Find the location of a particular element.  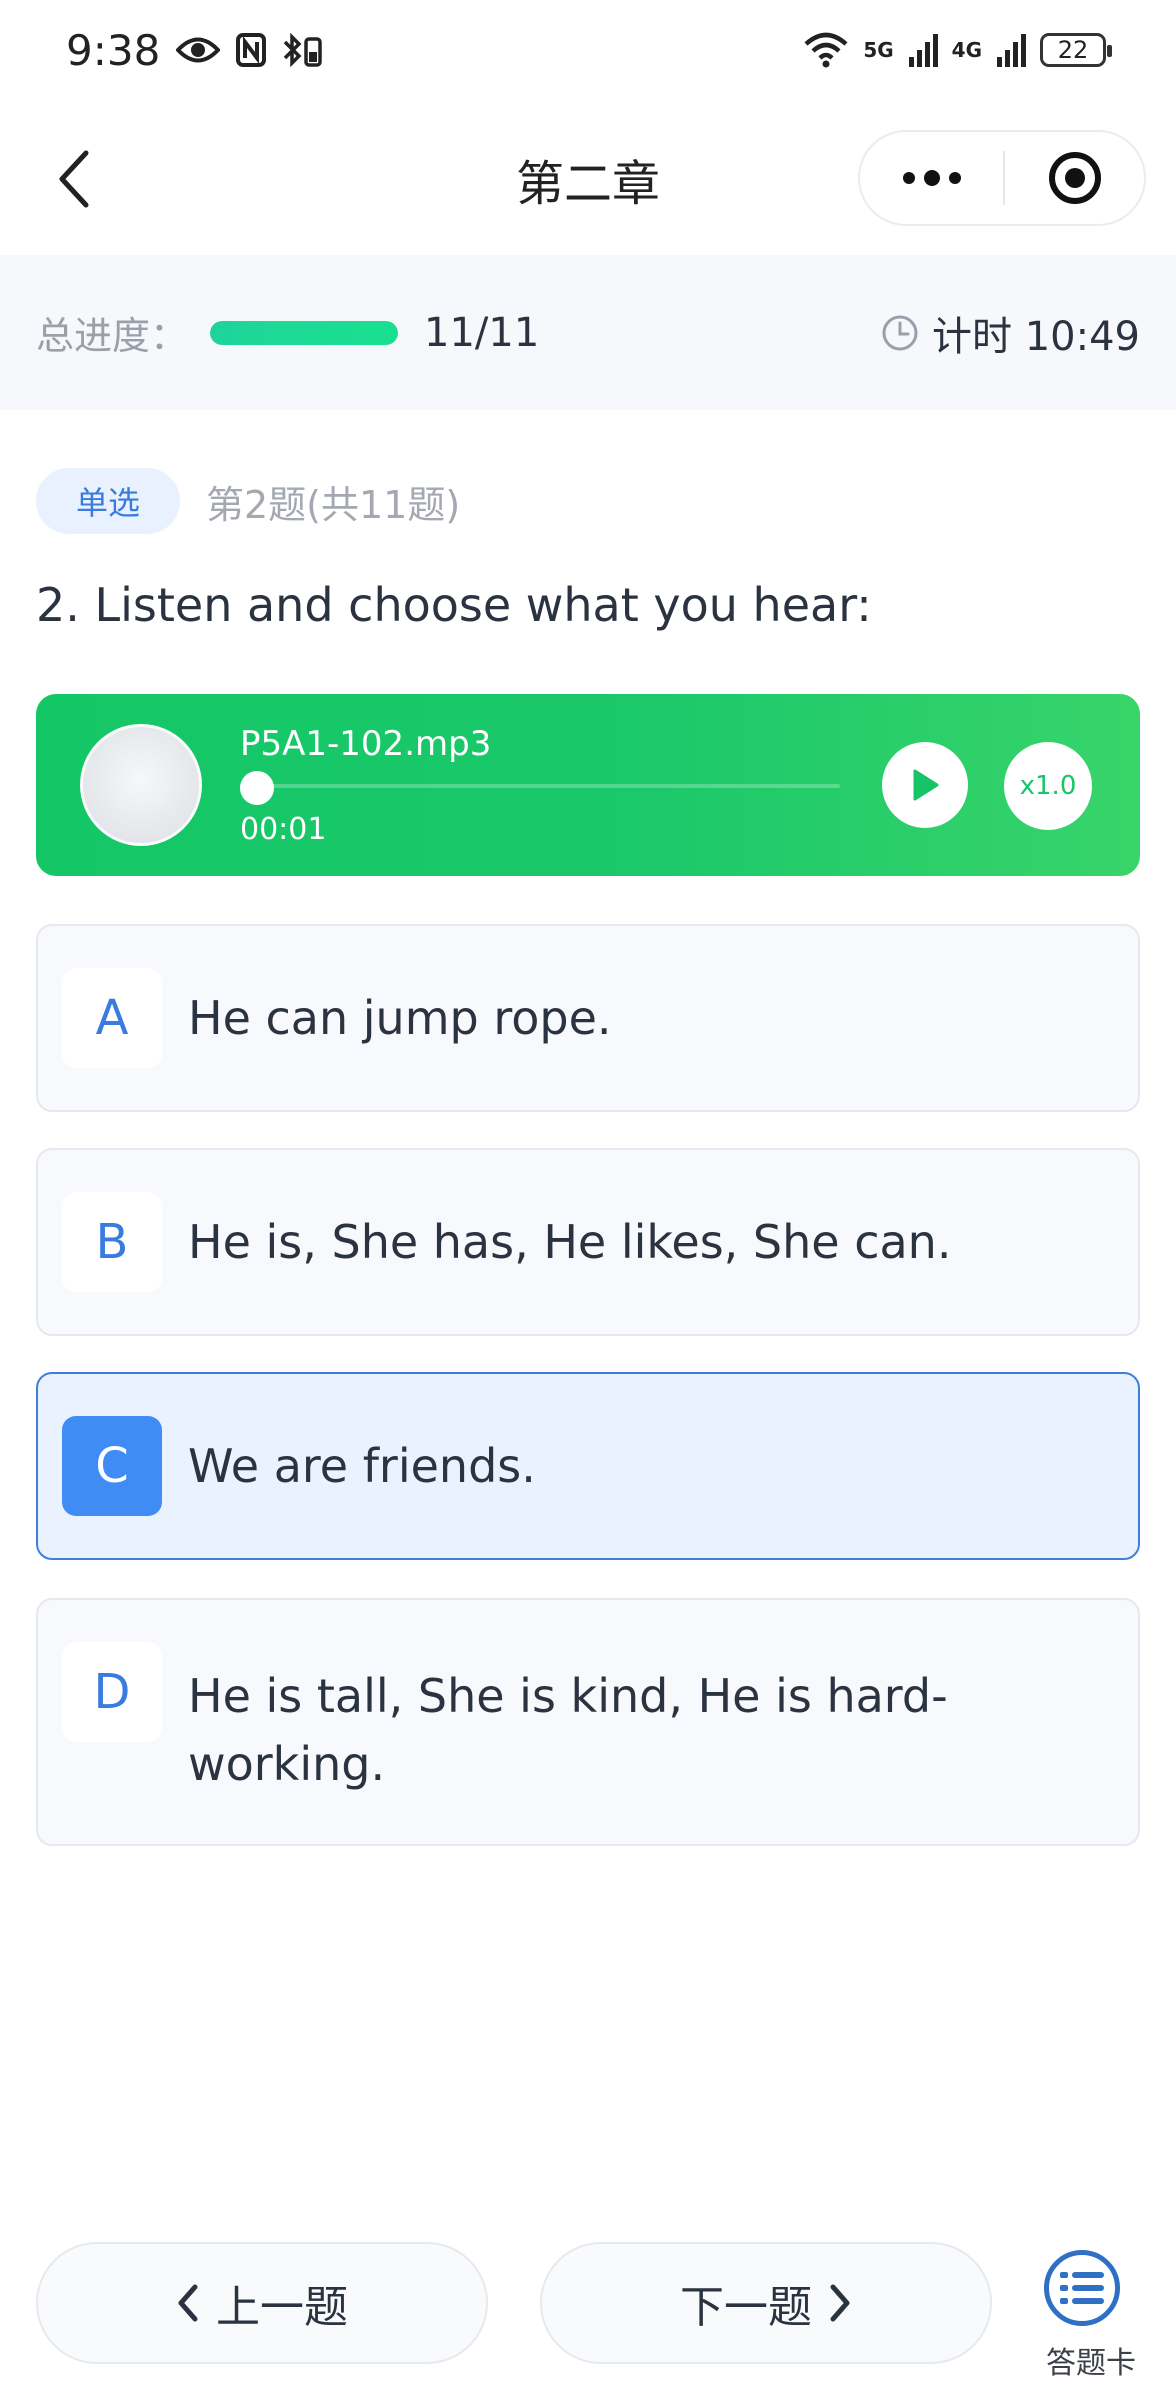

mini-program-capsule is located at coordinates (1002, 178).